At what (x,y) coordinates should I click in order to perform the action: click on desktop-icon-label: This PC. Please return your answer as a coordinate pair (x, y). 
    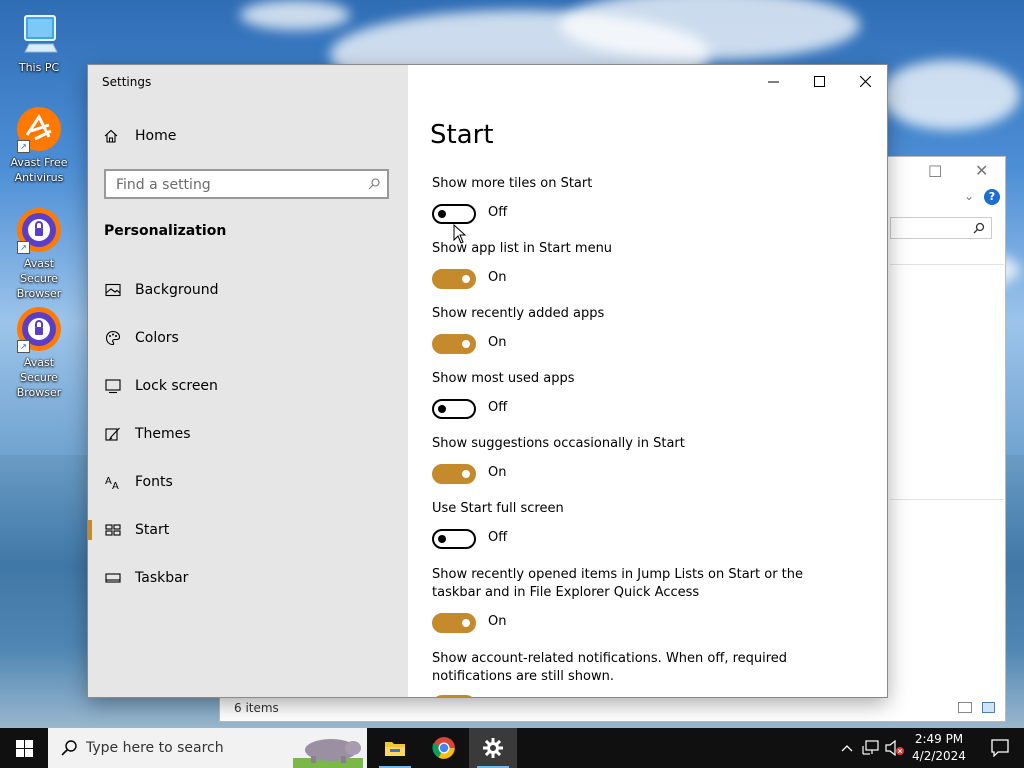
    Looking at the image, I should click on (39, 67).